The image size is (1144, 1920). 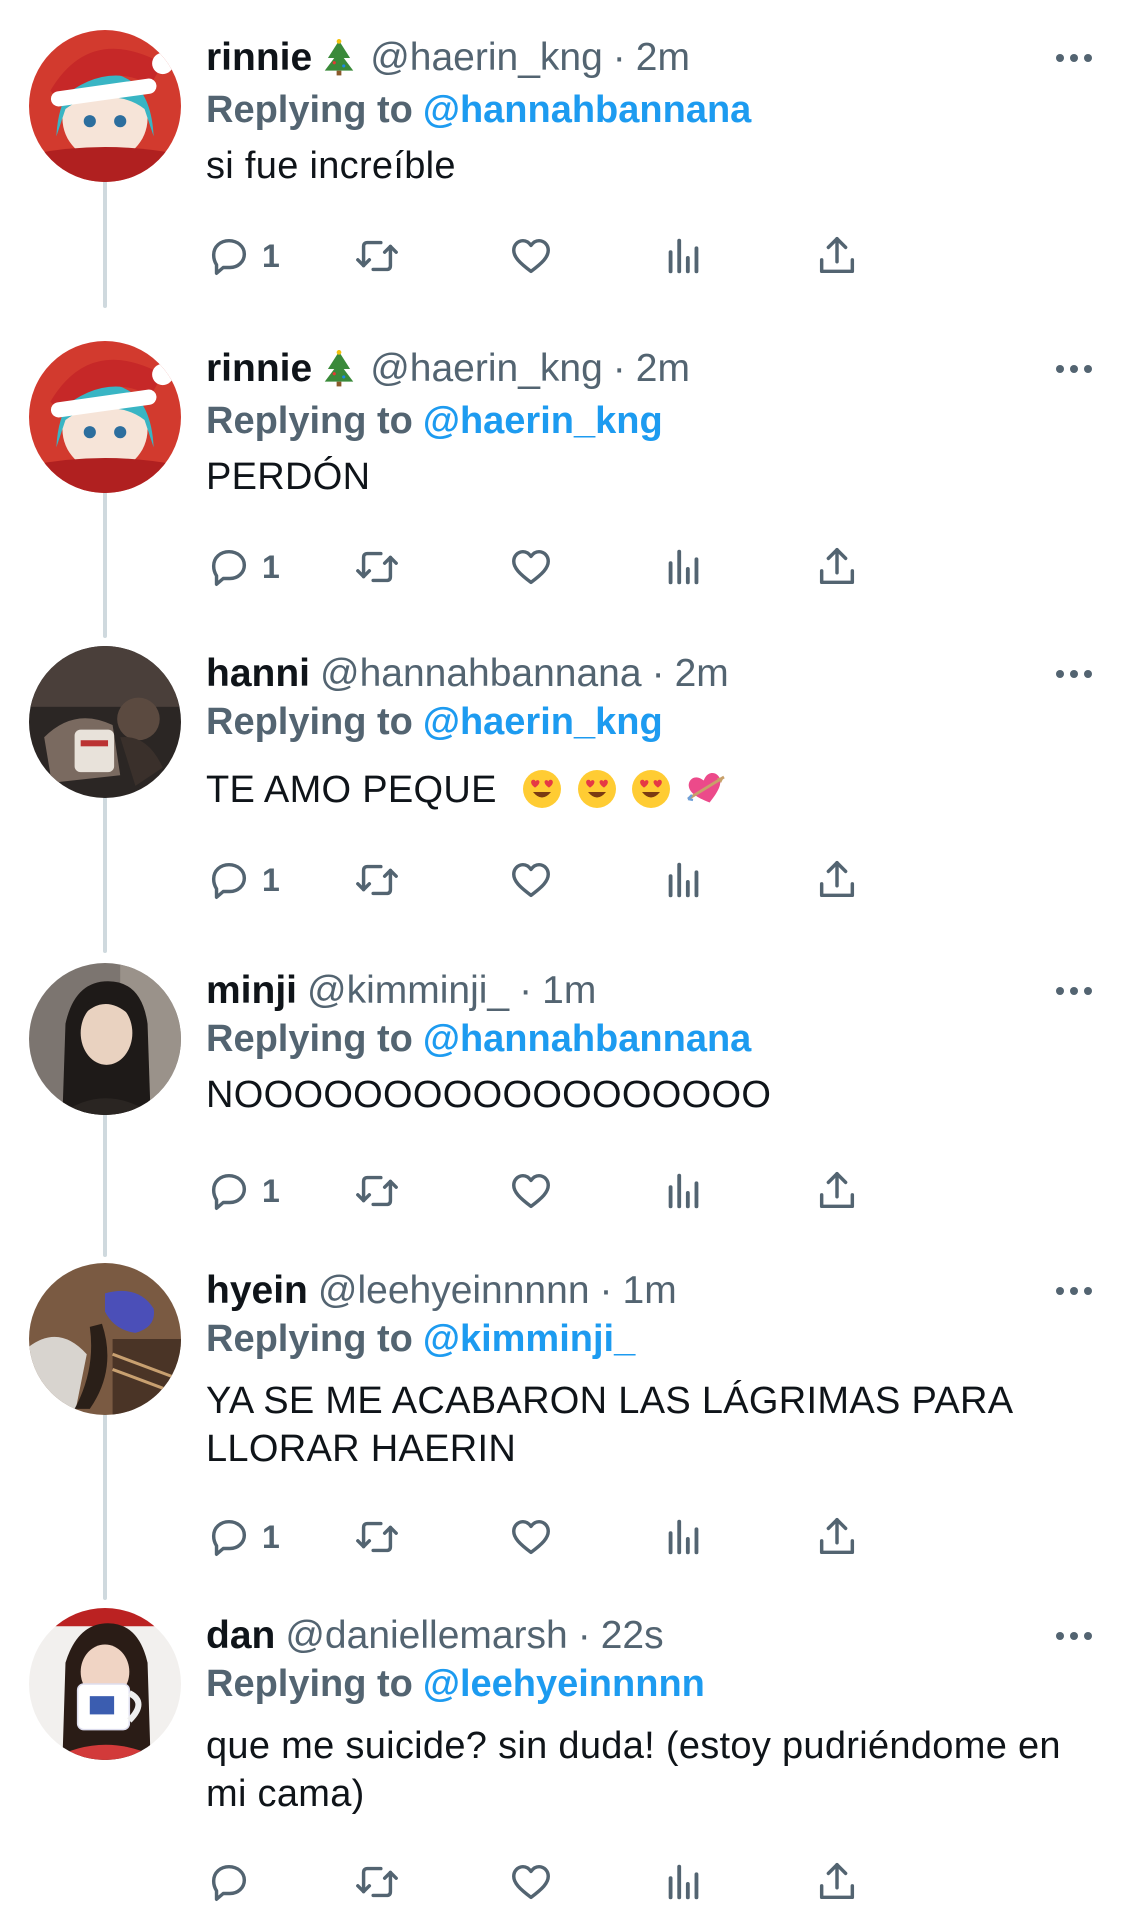 What do you see at coordinates (529, 1339) in the screenshot?
I see `replying-to-handle: @kimminji_` at bounding box center [529, 1339].